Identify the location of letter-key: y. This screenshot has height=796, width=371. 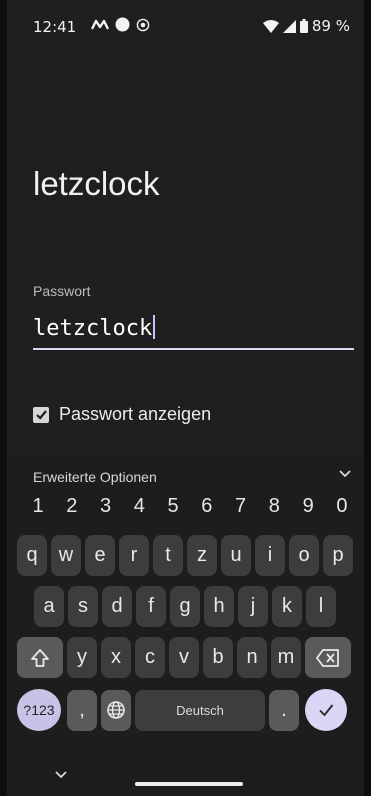
(82, 657).